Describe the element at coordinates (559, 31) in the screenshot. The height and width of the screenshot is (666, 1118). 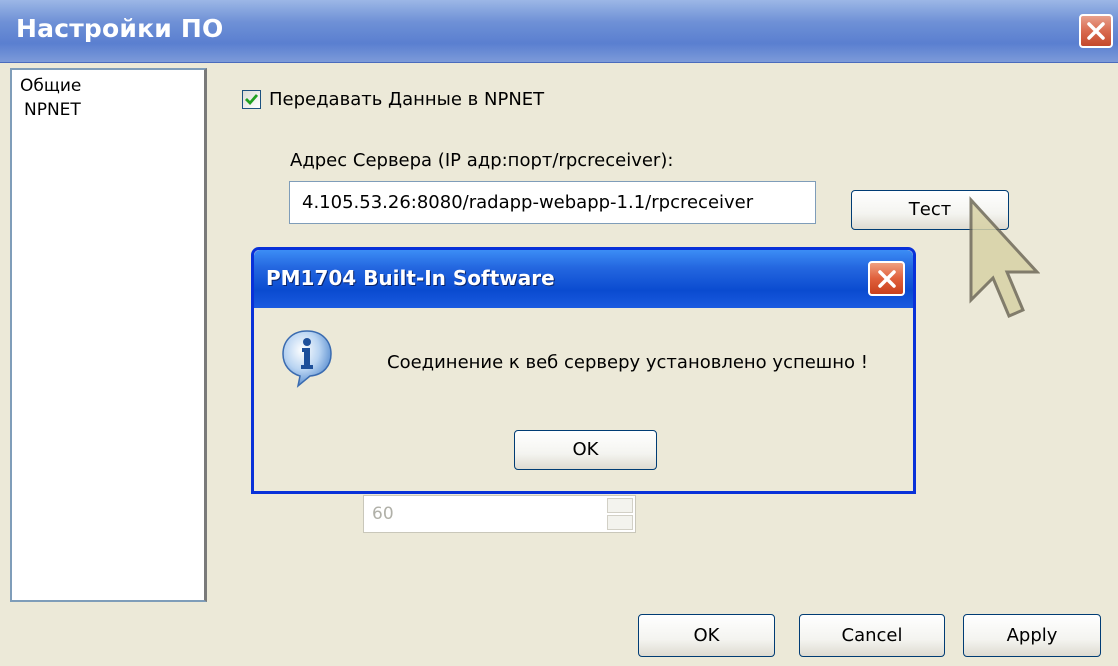
I see `title-bar: Настройки ПО` at that location.